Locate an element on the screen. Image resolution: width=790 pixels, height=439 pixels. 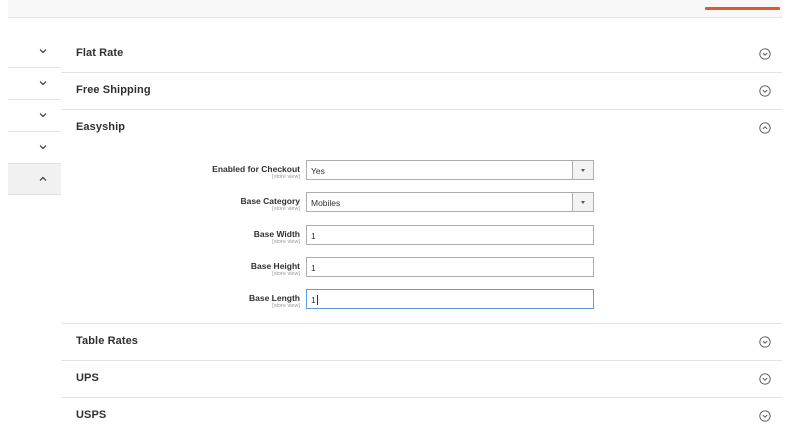
section-table-rates: Table Rates is located at coordinates (421, 342).